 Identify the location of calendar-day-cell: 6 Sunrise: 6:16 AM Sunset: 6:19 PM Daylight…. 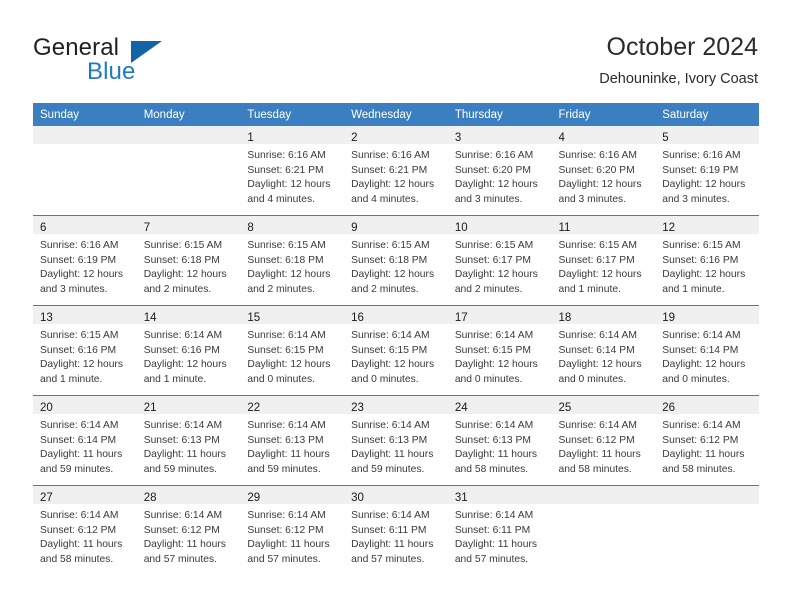
(85, 260).